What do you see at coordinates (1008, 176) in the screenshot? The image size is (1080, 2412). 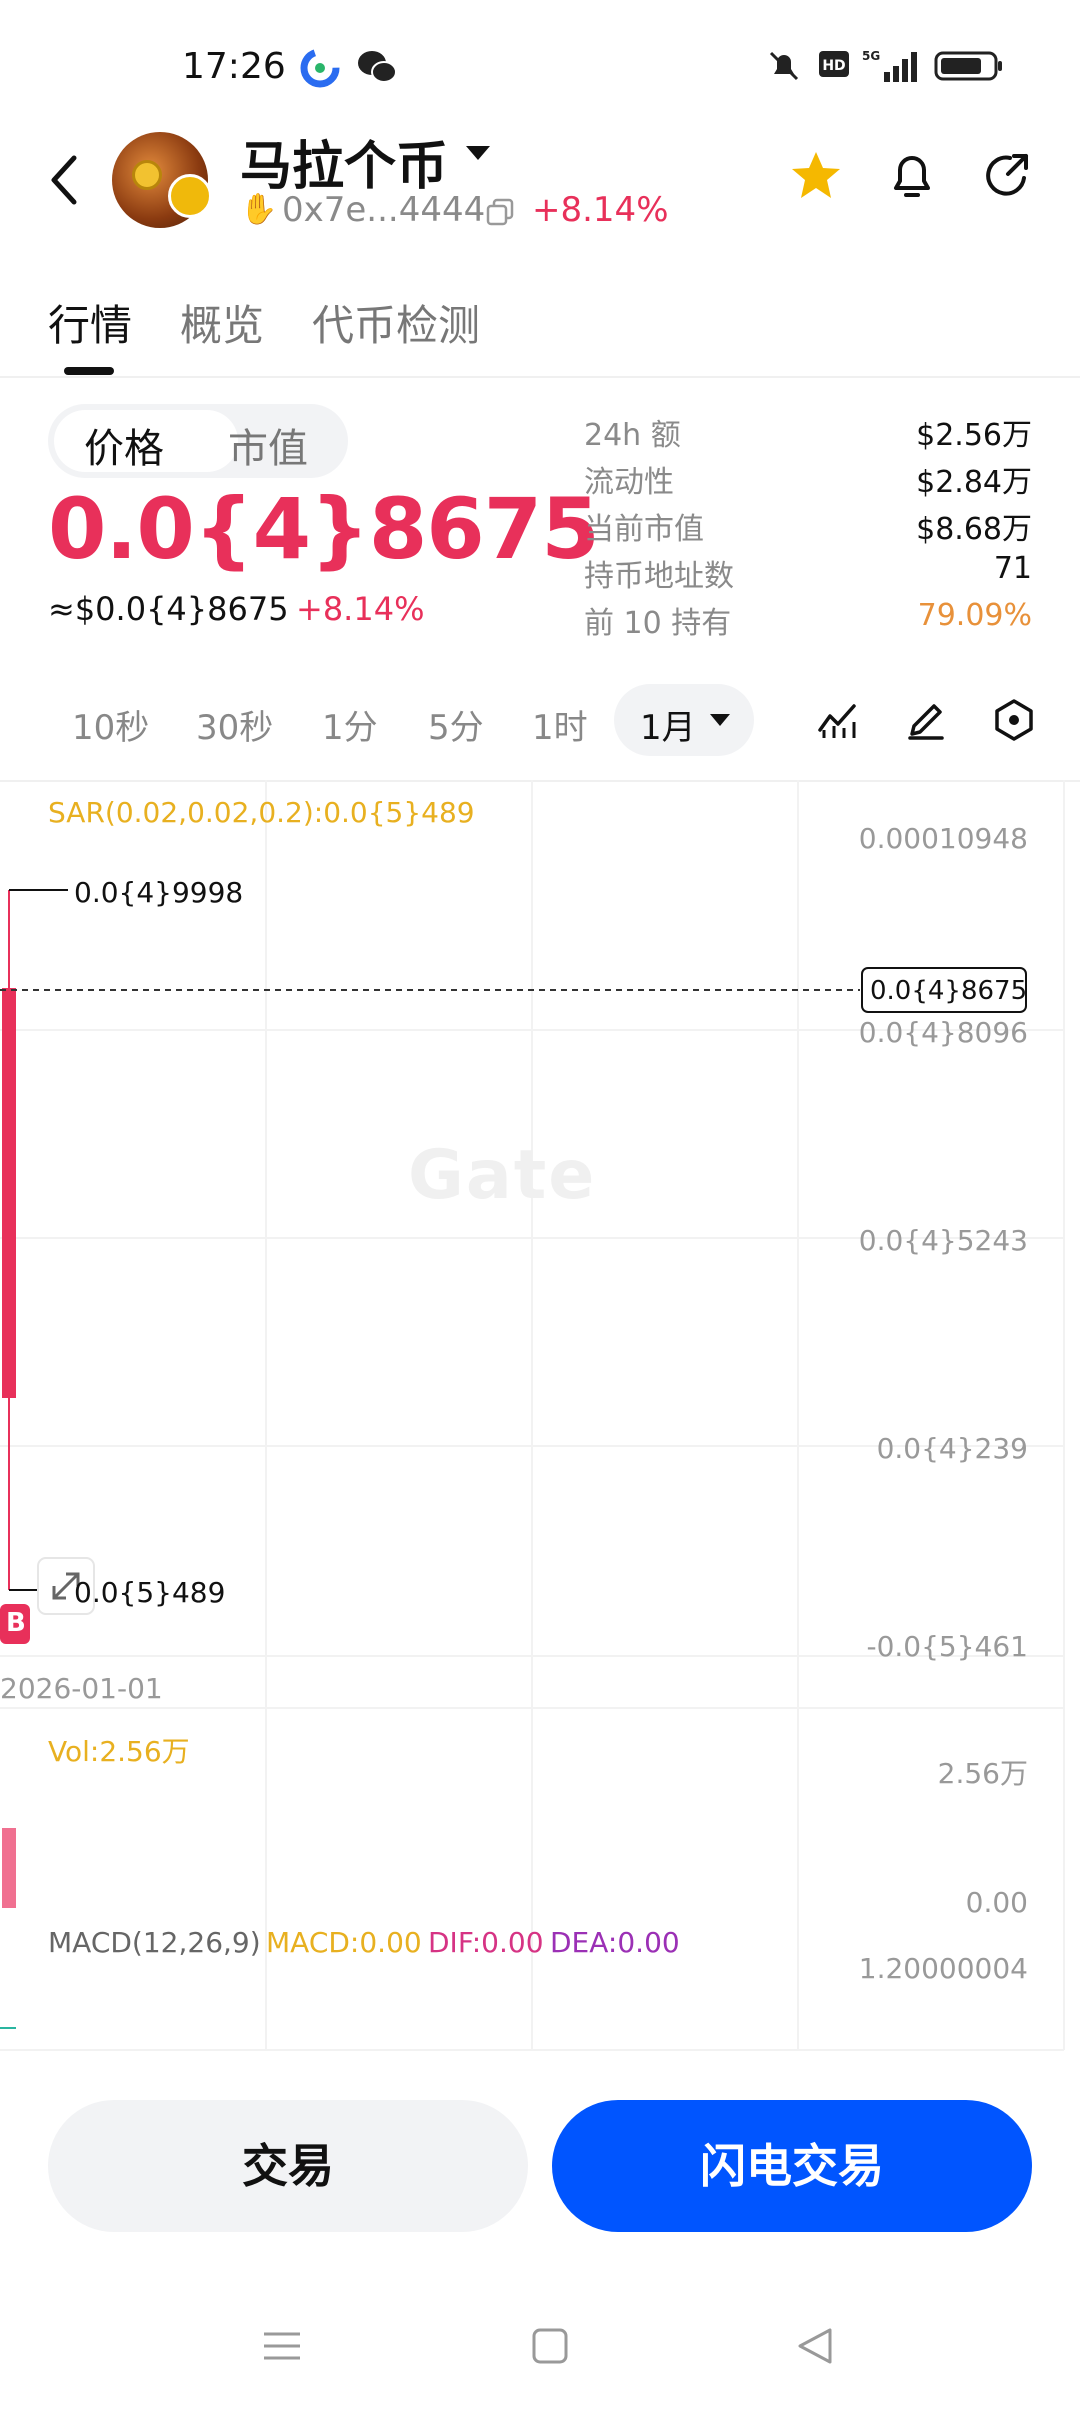 I see `share-icon` at bounding box center [1008, 176].